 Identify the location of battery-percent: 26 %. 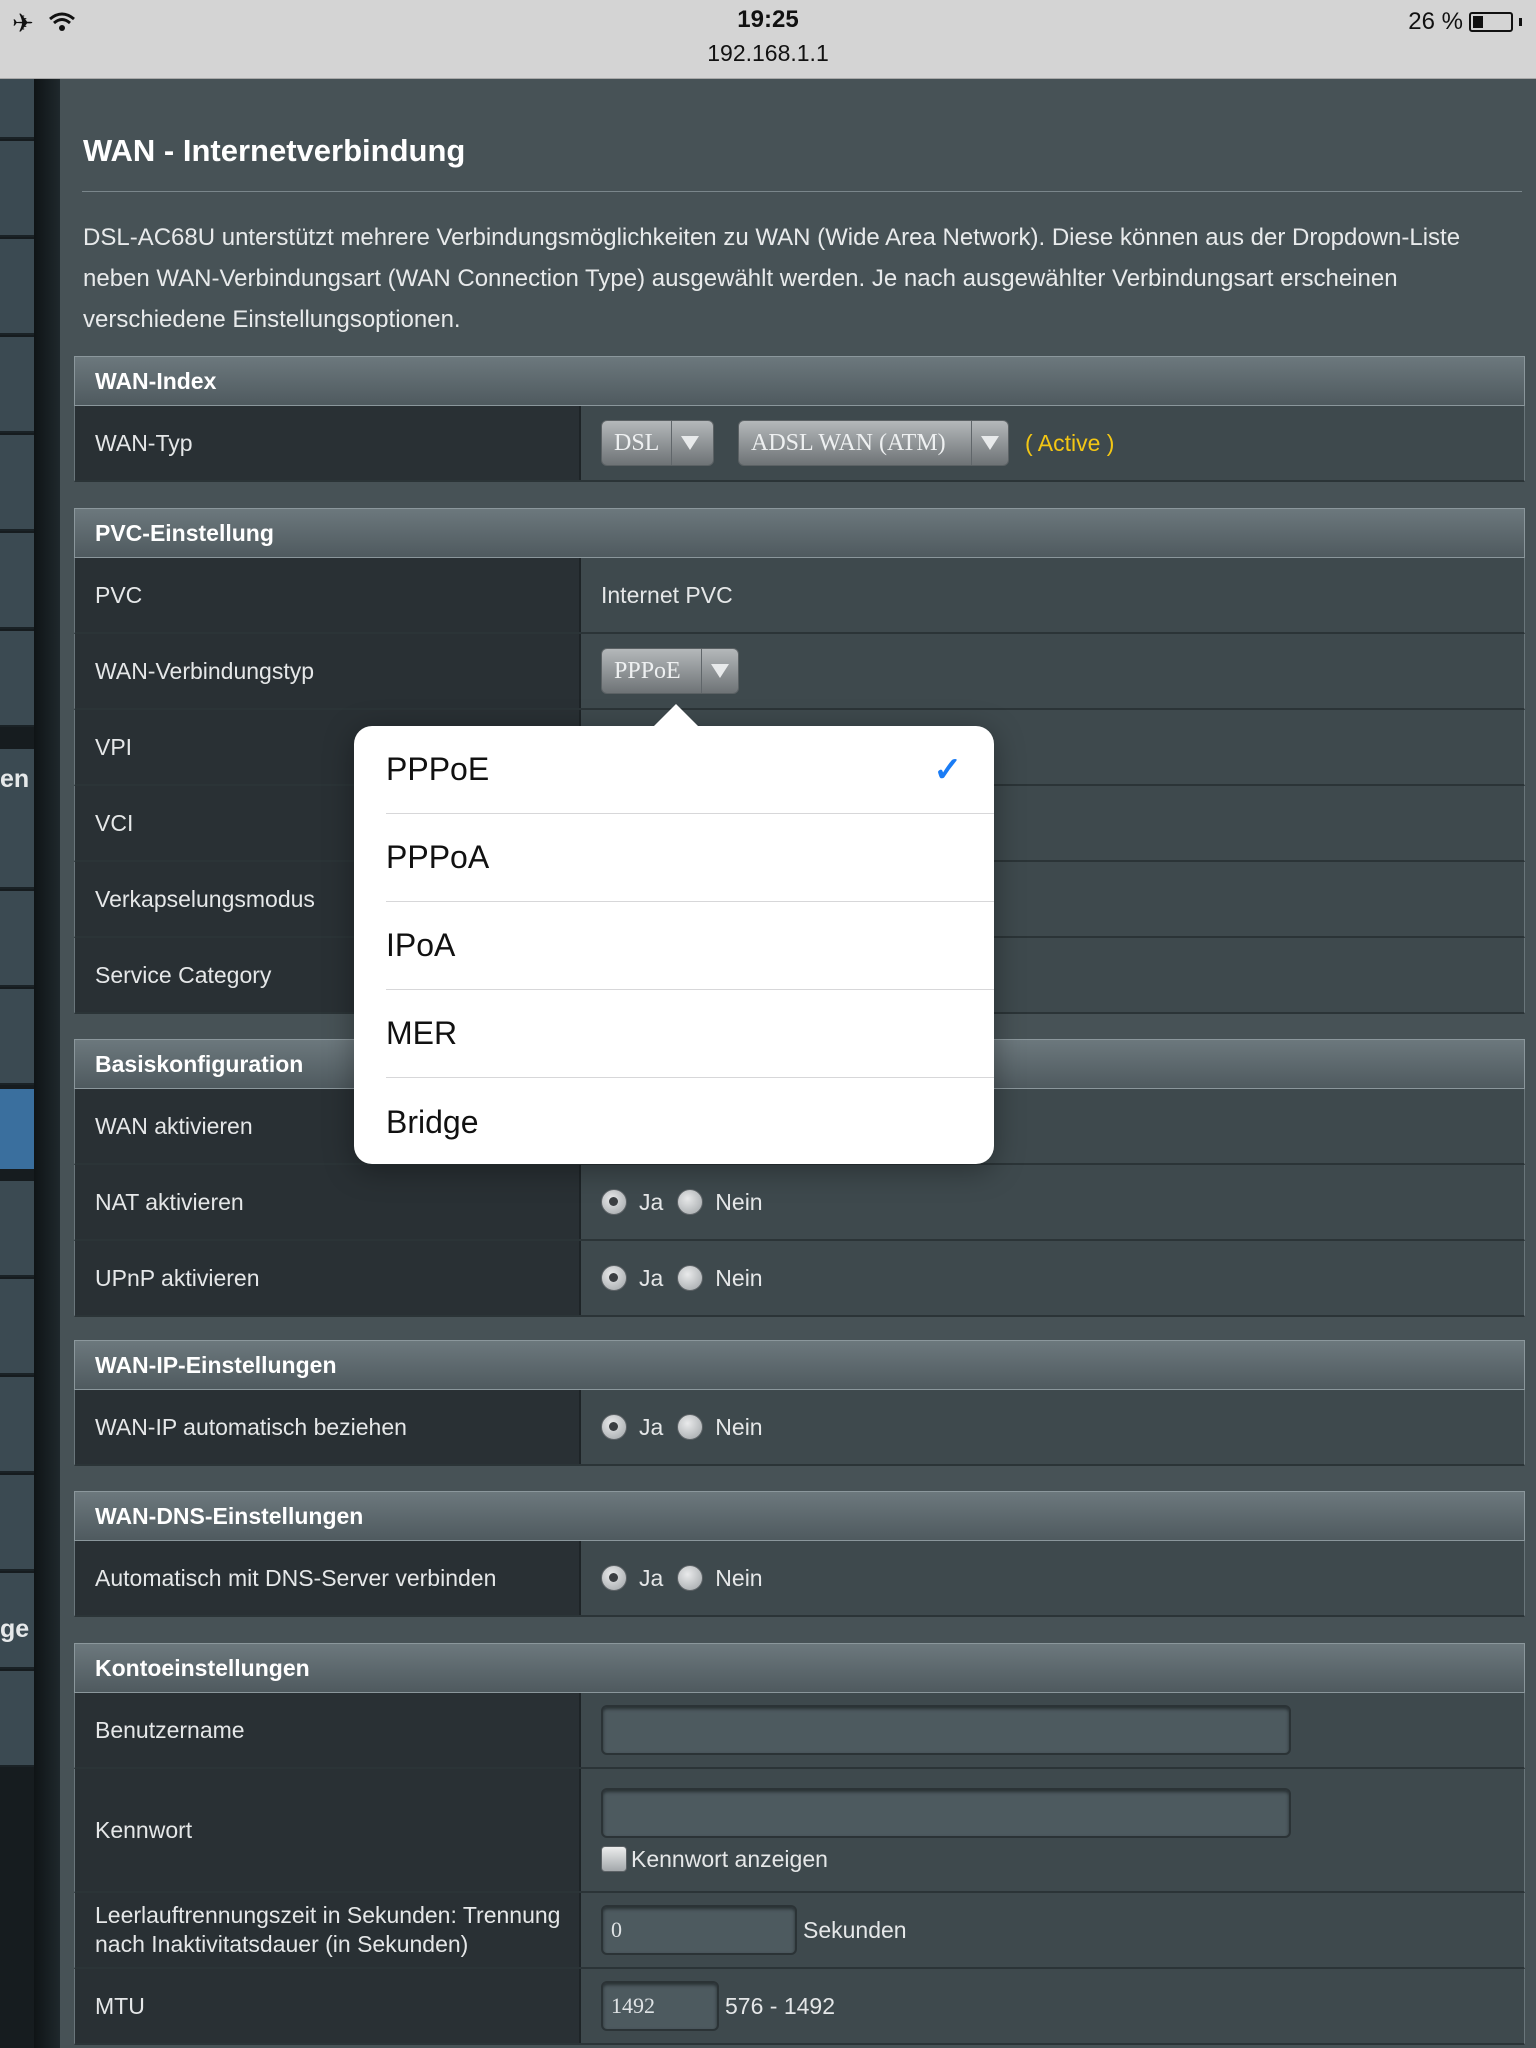
(1435, 21).